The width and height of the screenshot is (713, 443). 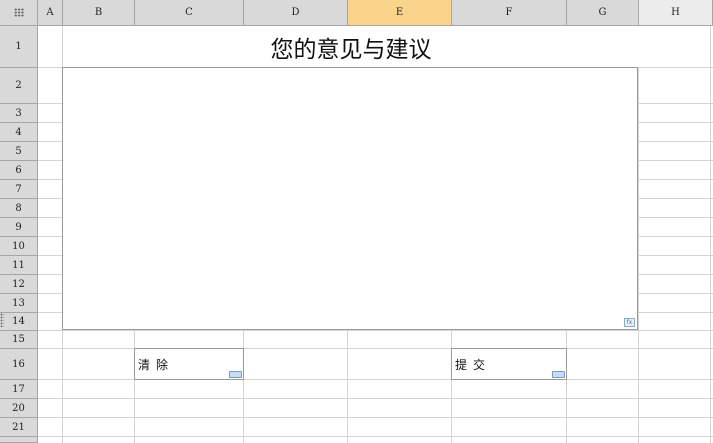 What do you see at coordinates (19, 265) in the screenshot?
I see `row-header-11: 11` at bounding box center [19, 265].